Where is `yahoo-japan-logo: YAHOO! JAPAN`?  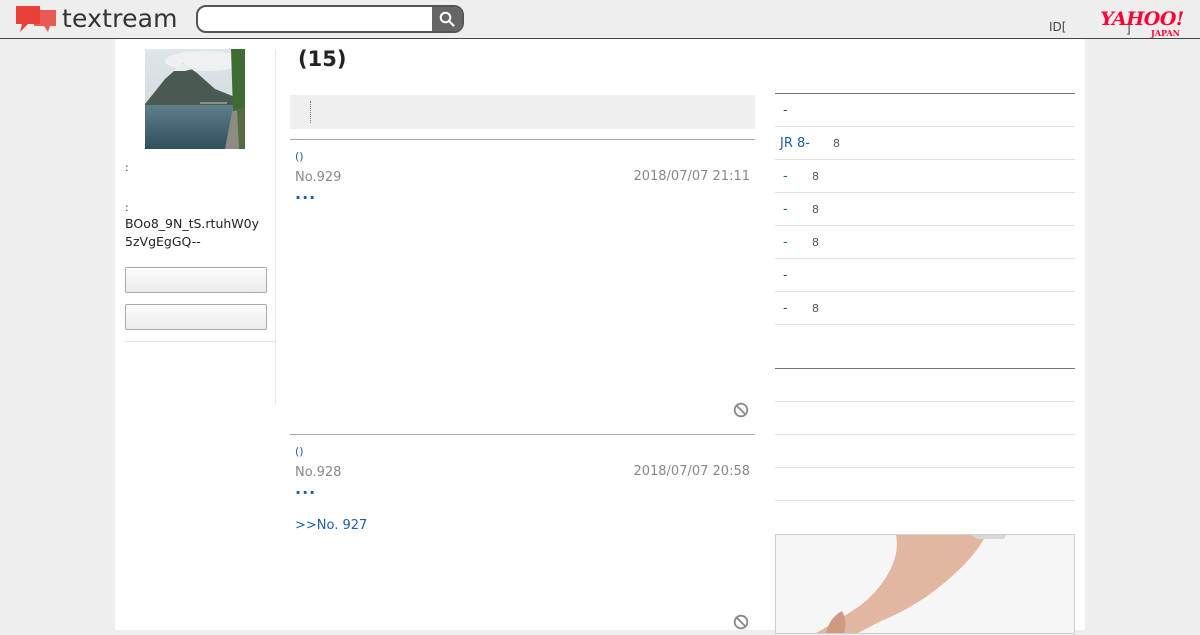 yahoo-japan-logo: YAHOO! JAPAN is located at coordinates (1142, 23).